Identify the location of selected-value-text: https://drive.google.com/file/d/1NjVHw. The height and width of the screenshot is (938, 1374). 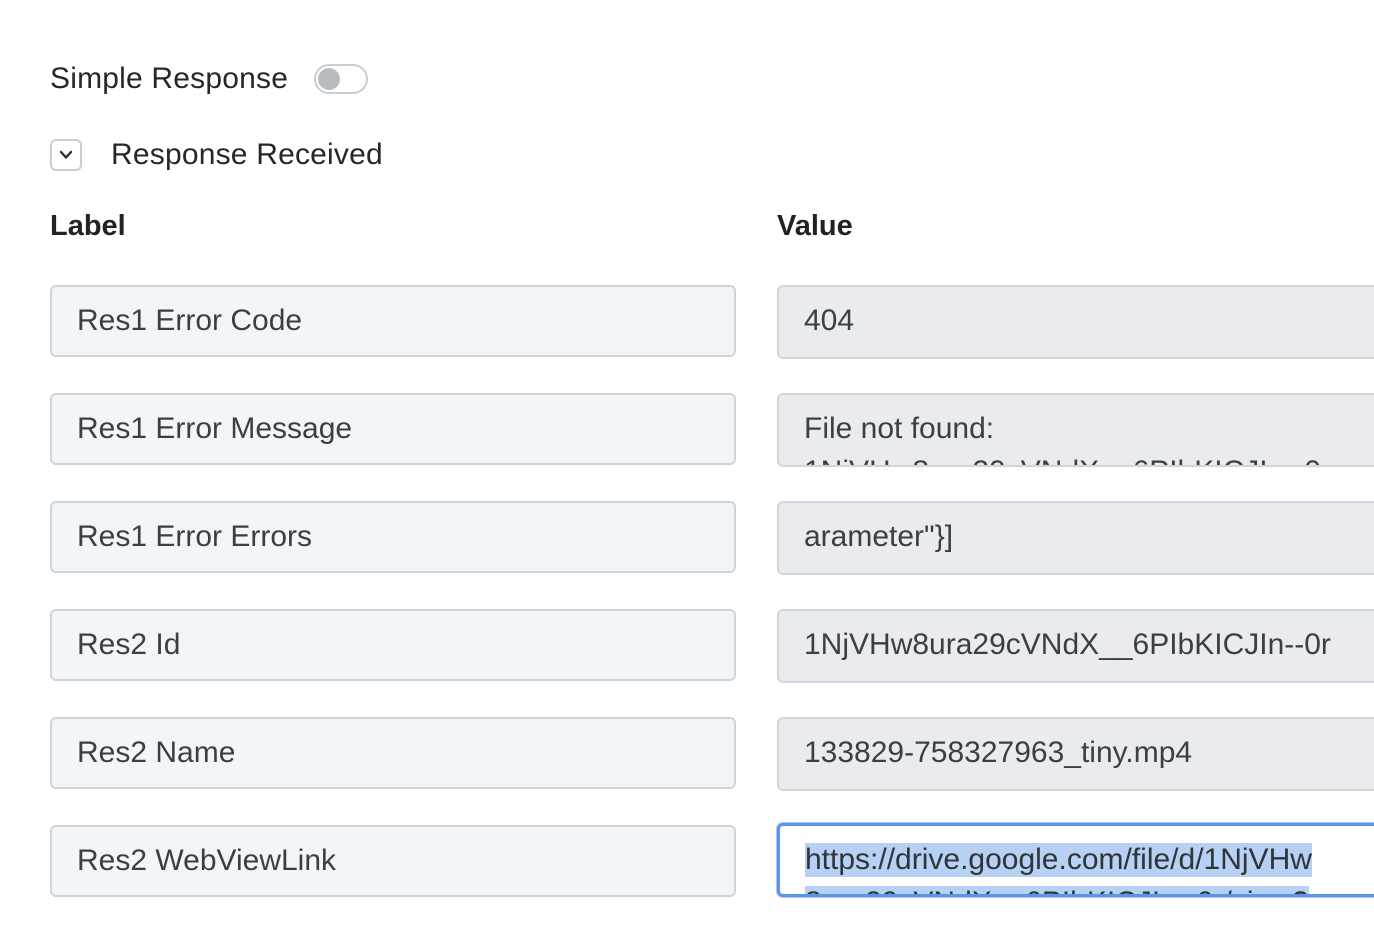
(1058, 860).